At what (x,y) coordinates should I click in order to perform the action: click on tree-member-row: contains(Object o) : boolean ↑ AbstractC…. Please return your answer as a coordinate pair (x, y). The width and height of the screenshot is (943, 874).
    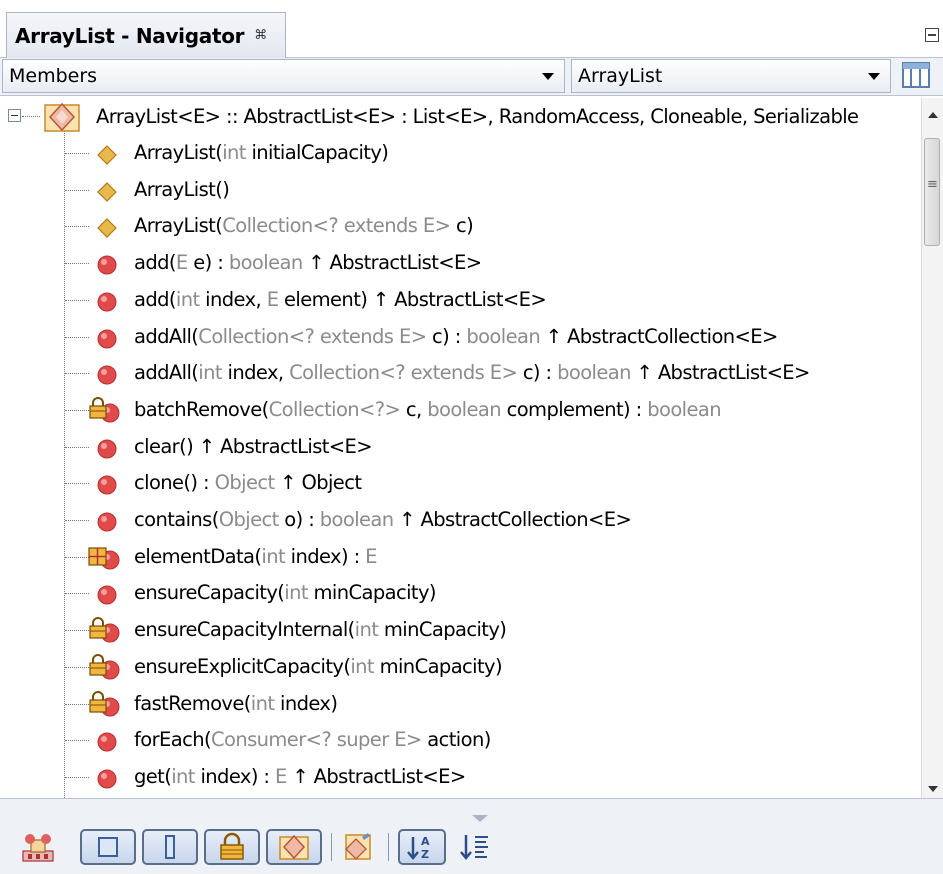
    Looking at the image, I should click on (460, 521).